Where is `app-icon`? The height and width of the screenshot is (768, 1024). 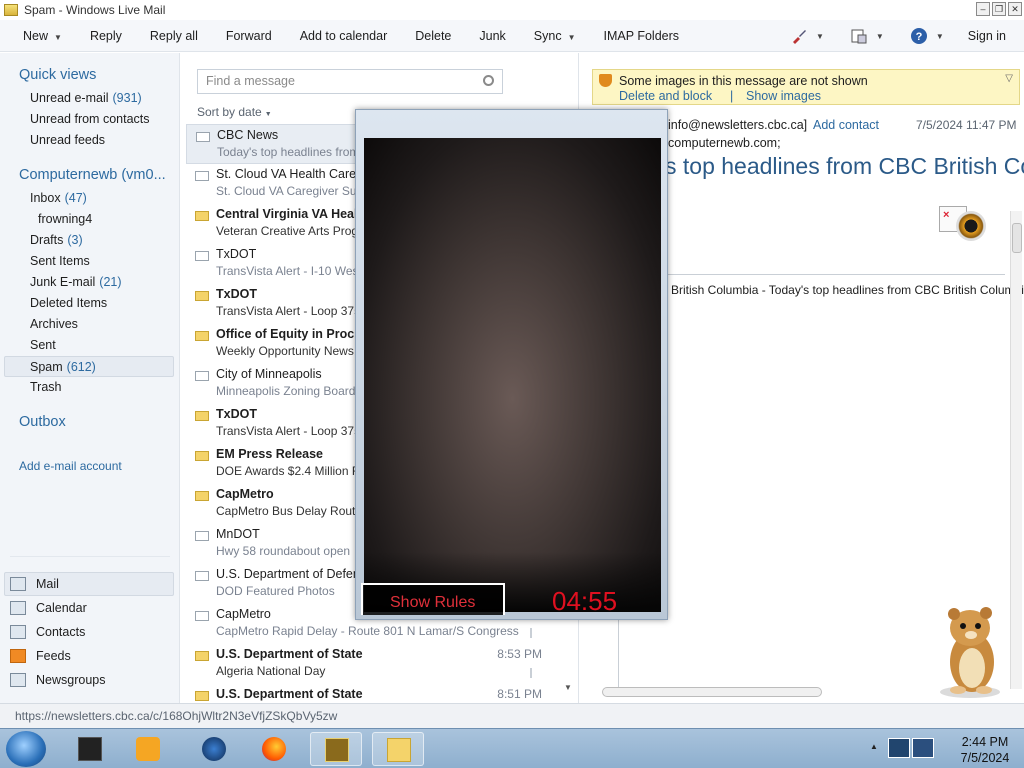 app-icon is located at coordinates (11, 10).